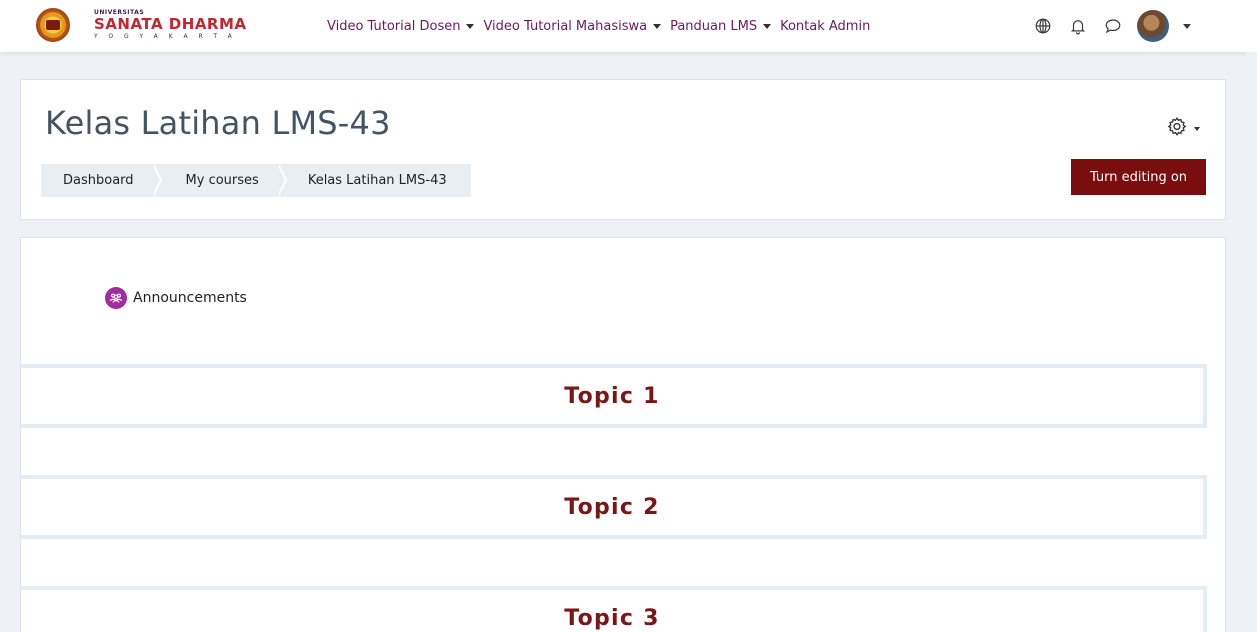  Describe the element at coordinates (218, 123) in the screenshot. I see `page-title: Kelas Latihan LMS-43` at that location.